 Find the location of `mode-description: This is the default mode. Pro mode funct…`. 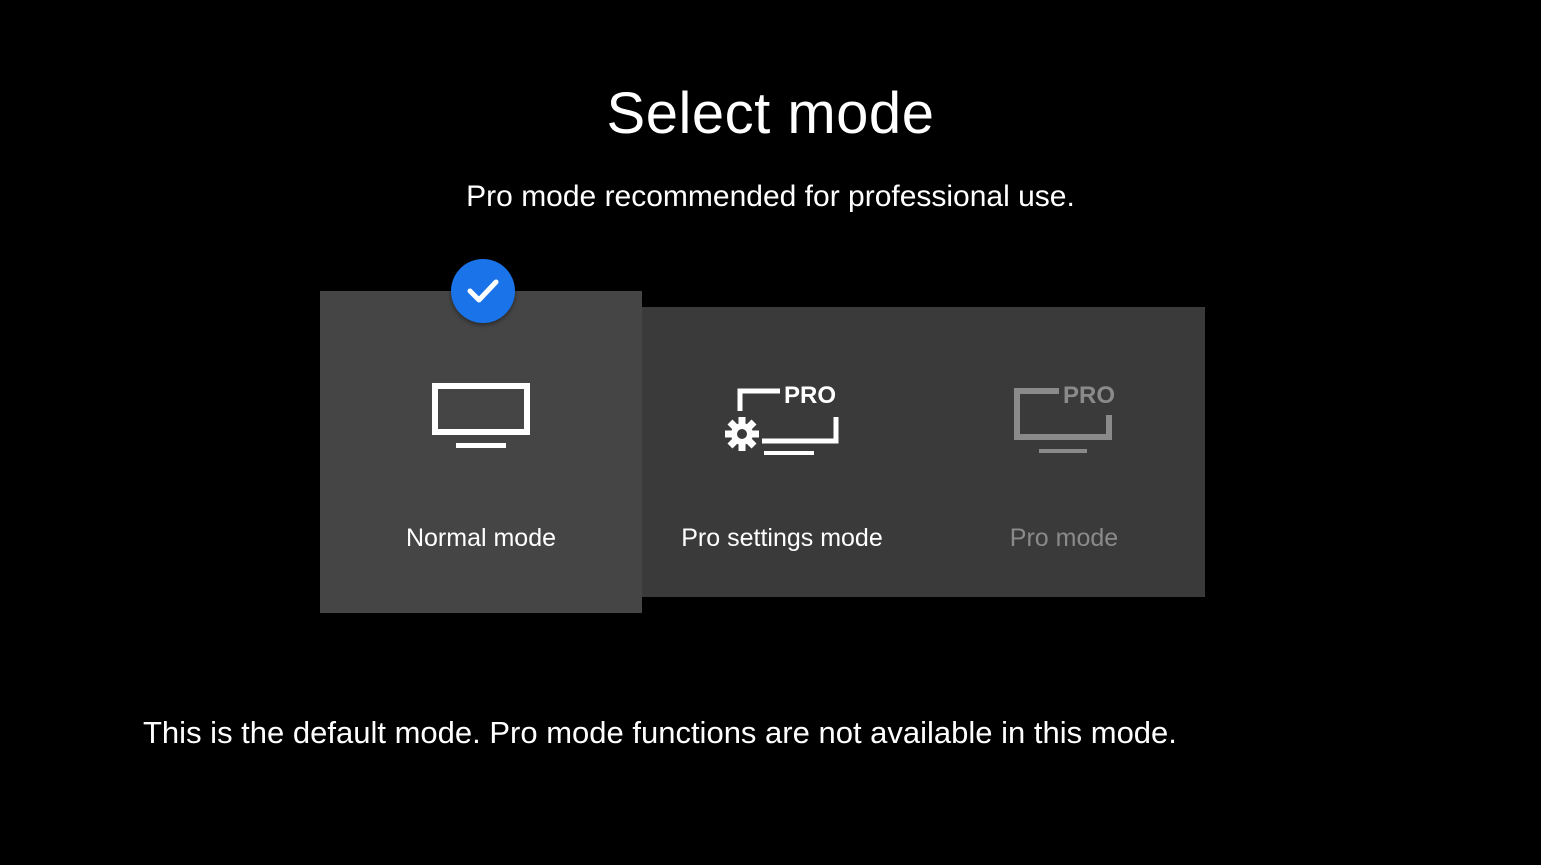

mode-description: This is the default mode. Pro mode funct… is located at coordinates (660, 732).